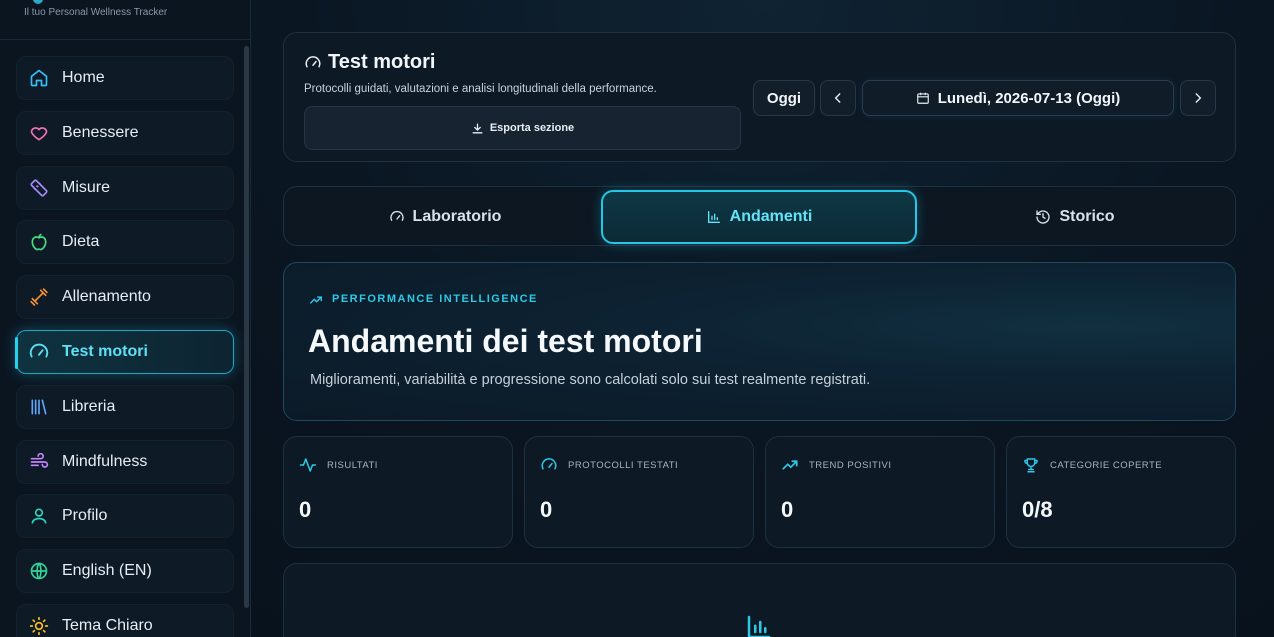  What do you see at coordinates (39, 242) in the screenshot?
I see `apple-icon` at bounding box center [39, 242].